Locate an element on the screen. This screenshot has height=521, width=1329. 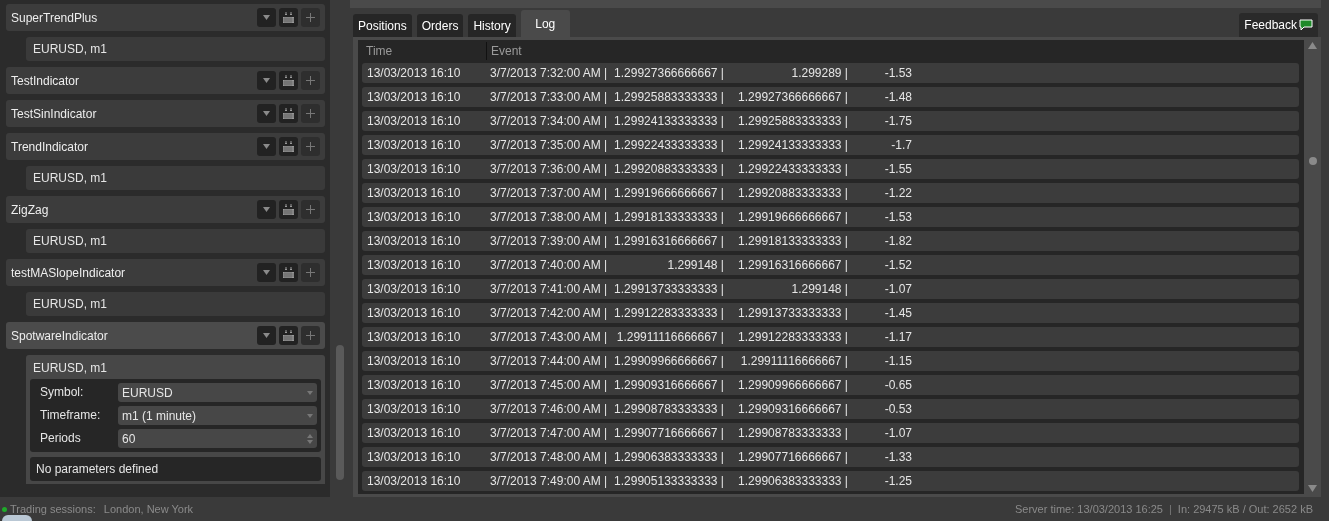
sessions-value: London, New York is located at coordinates (148, 509).